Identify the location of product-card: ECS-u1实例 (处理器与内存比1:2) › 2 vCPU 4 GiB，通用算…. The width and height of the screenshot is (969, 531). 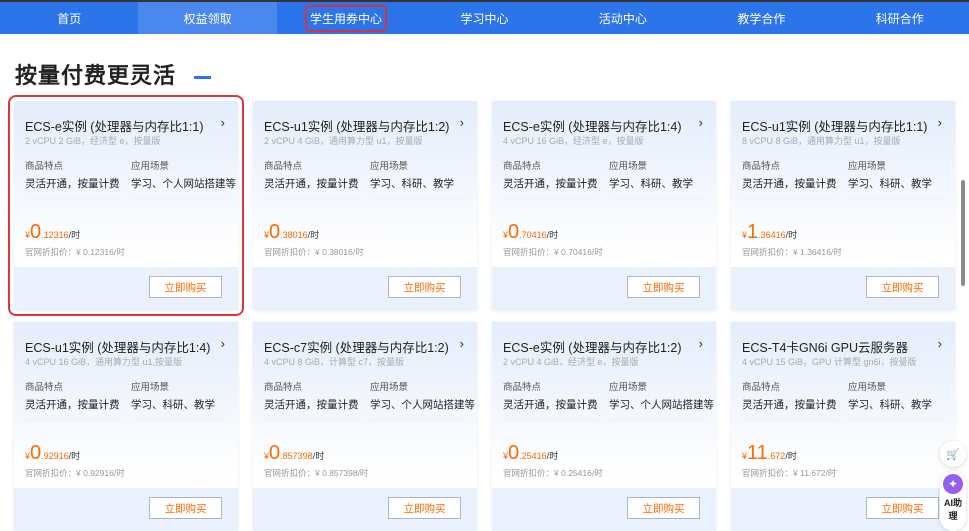
(365, 205).